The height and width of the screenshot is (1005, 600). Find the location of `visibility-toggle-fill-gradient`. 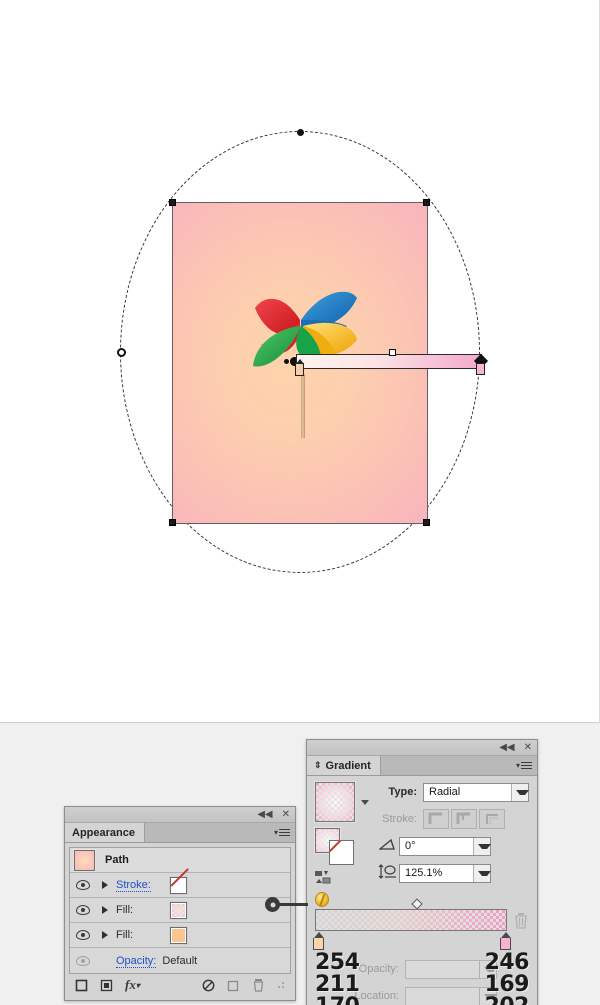

visibility-toggle-fill-gradient is located at coordinates (83, 910).